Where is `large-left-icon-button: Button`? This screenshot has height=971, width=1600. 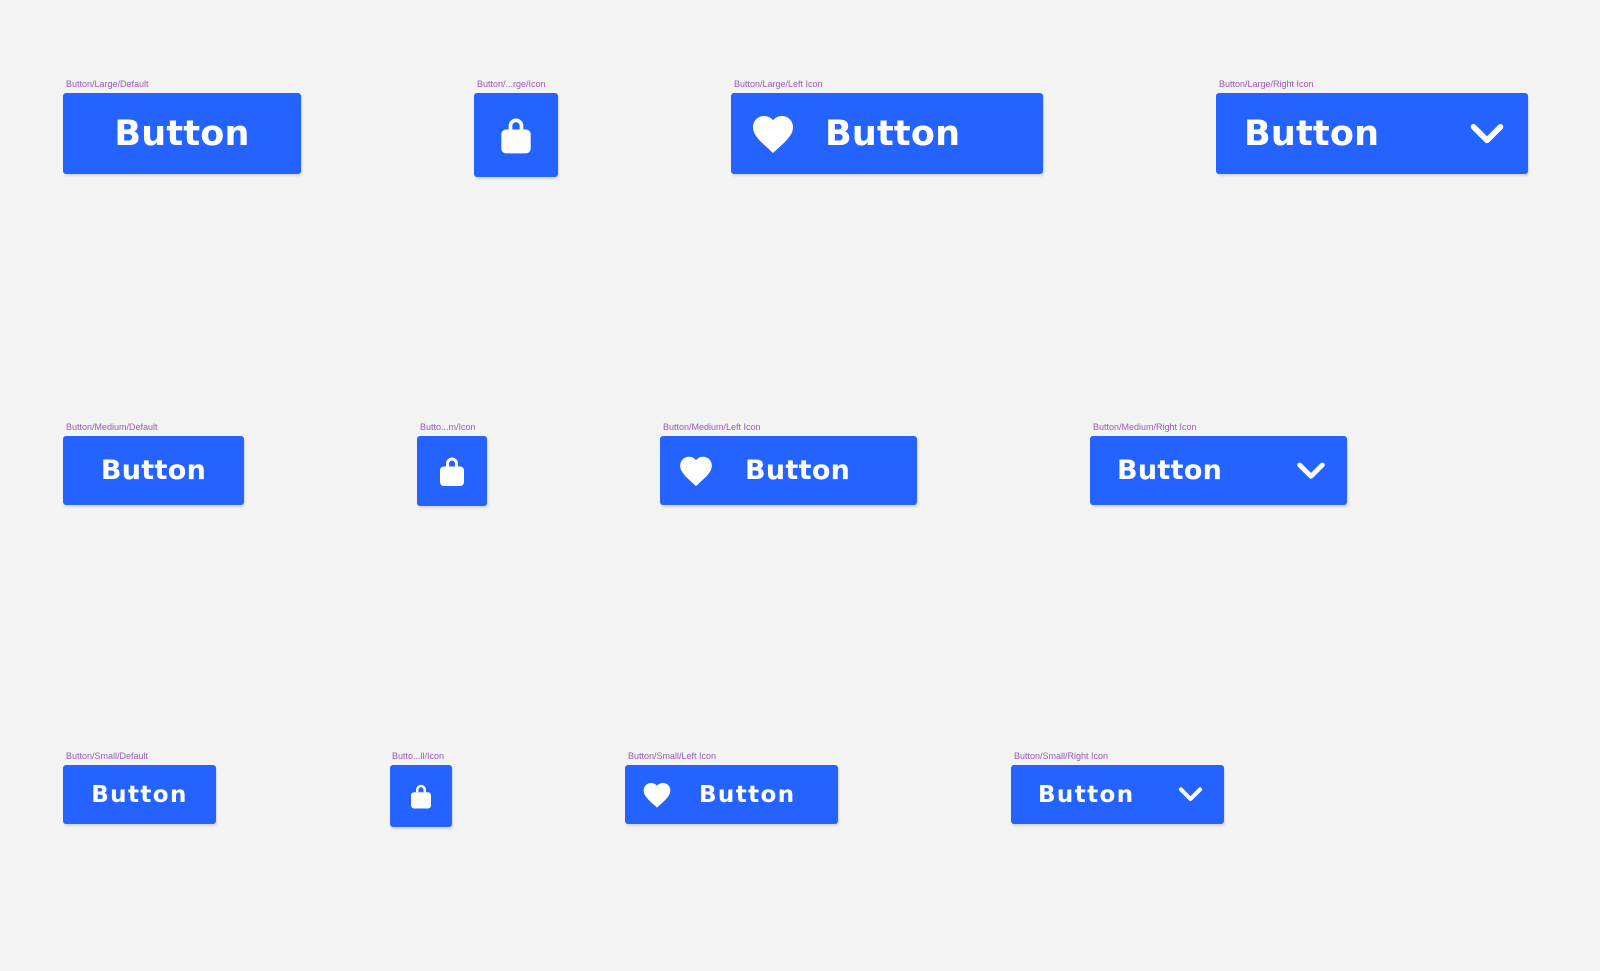
large-left-icon-button: Button is located at coordinates (887, 133).